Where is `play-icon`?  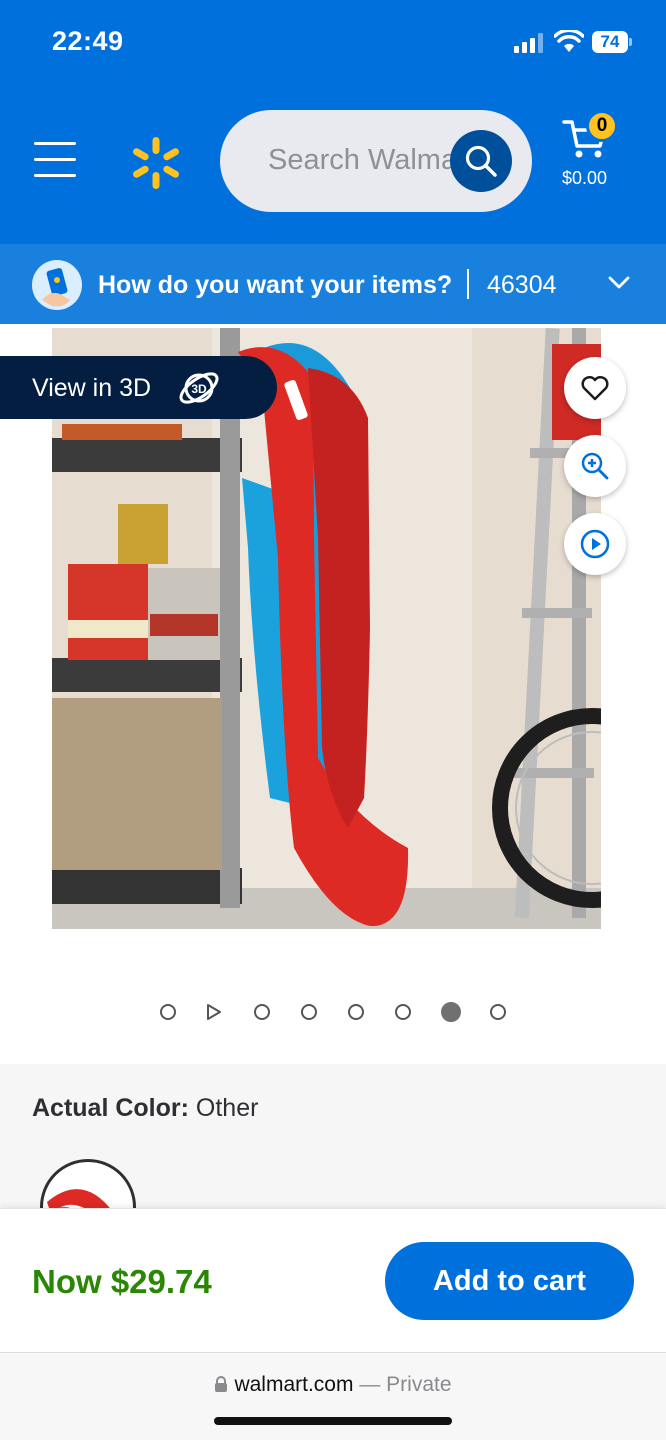
play-icon is located at coordinates (595, 544).